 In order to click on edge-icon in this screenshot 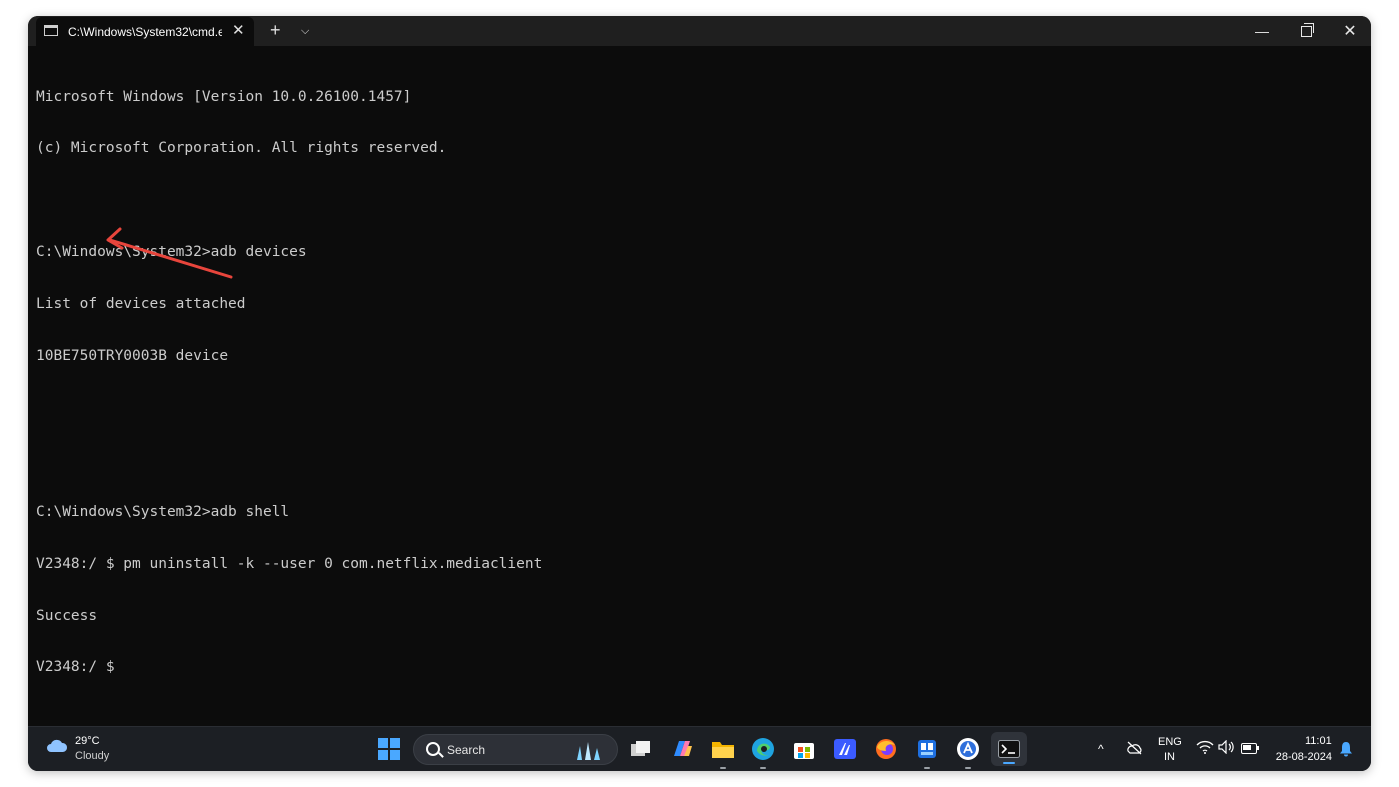, I will do `click(763, 752)`.